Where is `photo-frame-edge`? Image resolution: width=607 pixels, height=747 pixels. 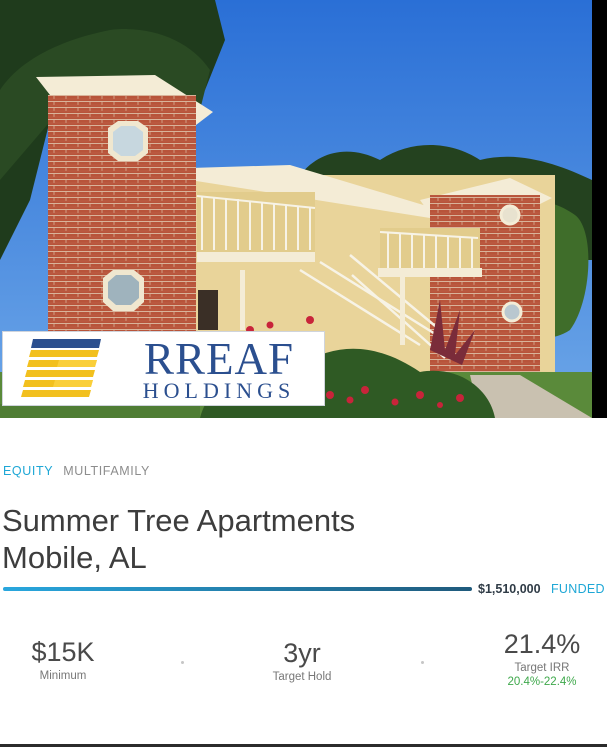
photo-frame-edge is located at coordinates (599, 209).